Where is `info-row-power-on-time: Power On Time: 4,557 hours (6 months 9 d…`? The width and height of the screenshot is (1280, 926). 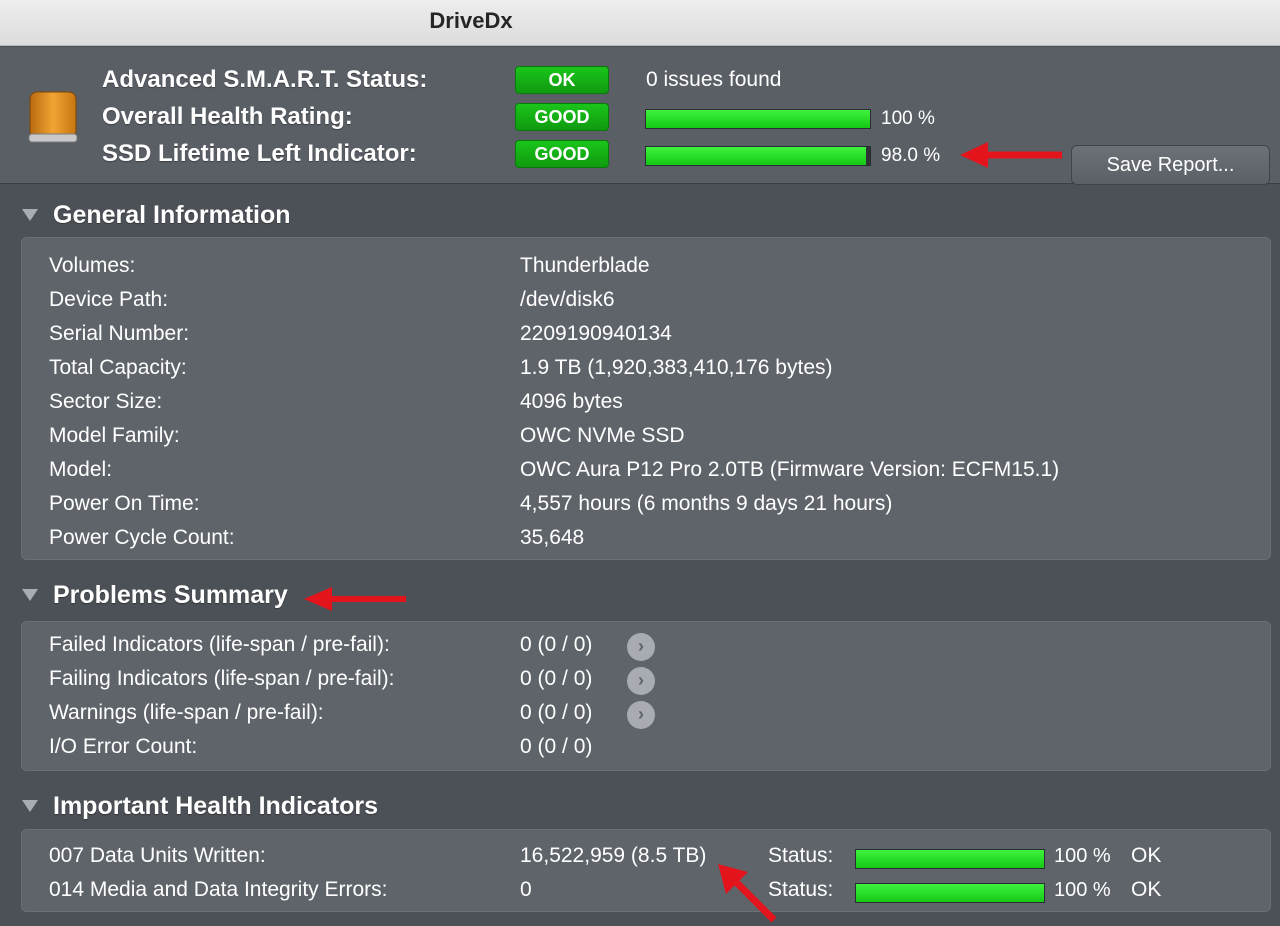 info-row-power-on-time: Power On Time: 4,557 hours (6 months 9 d… is located at coordinates (646, 505).